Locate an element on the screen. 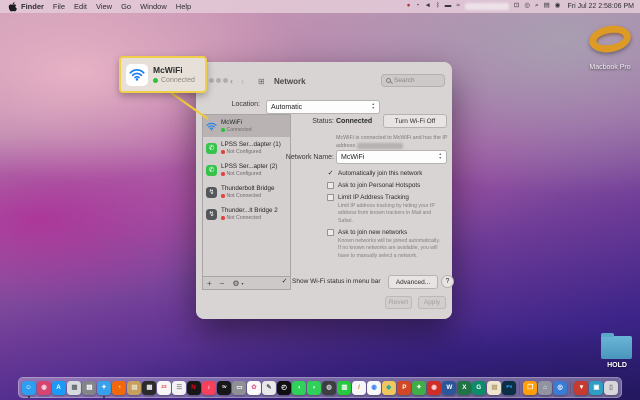  dock-item-calendar: 22 is located at coordinates (164, 387).